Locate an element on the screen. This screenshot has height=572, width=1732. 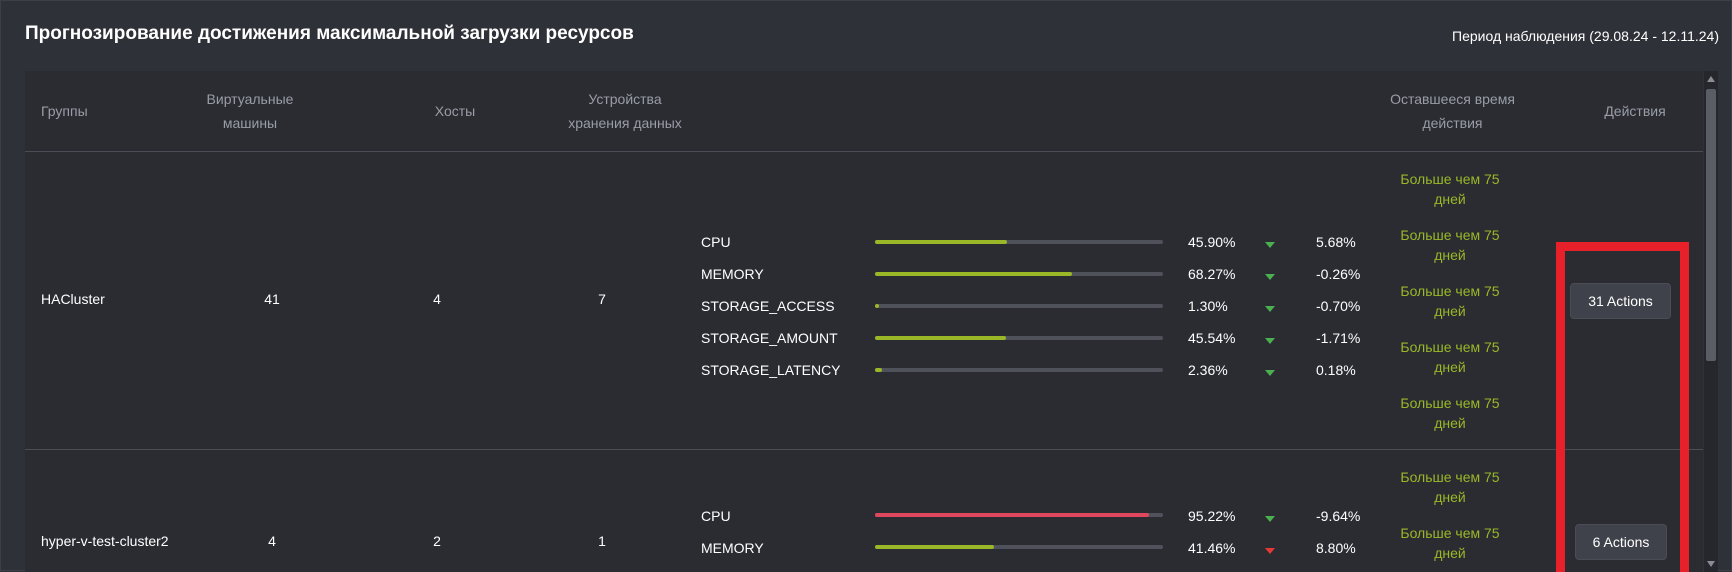
column-actions: Действия is located at coordinates (1635, 111).